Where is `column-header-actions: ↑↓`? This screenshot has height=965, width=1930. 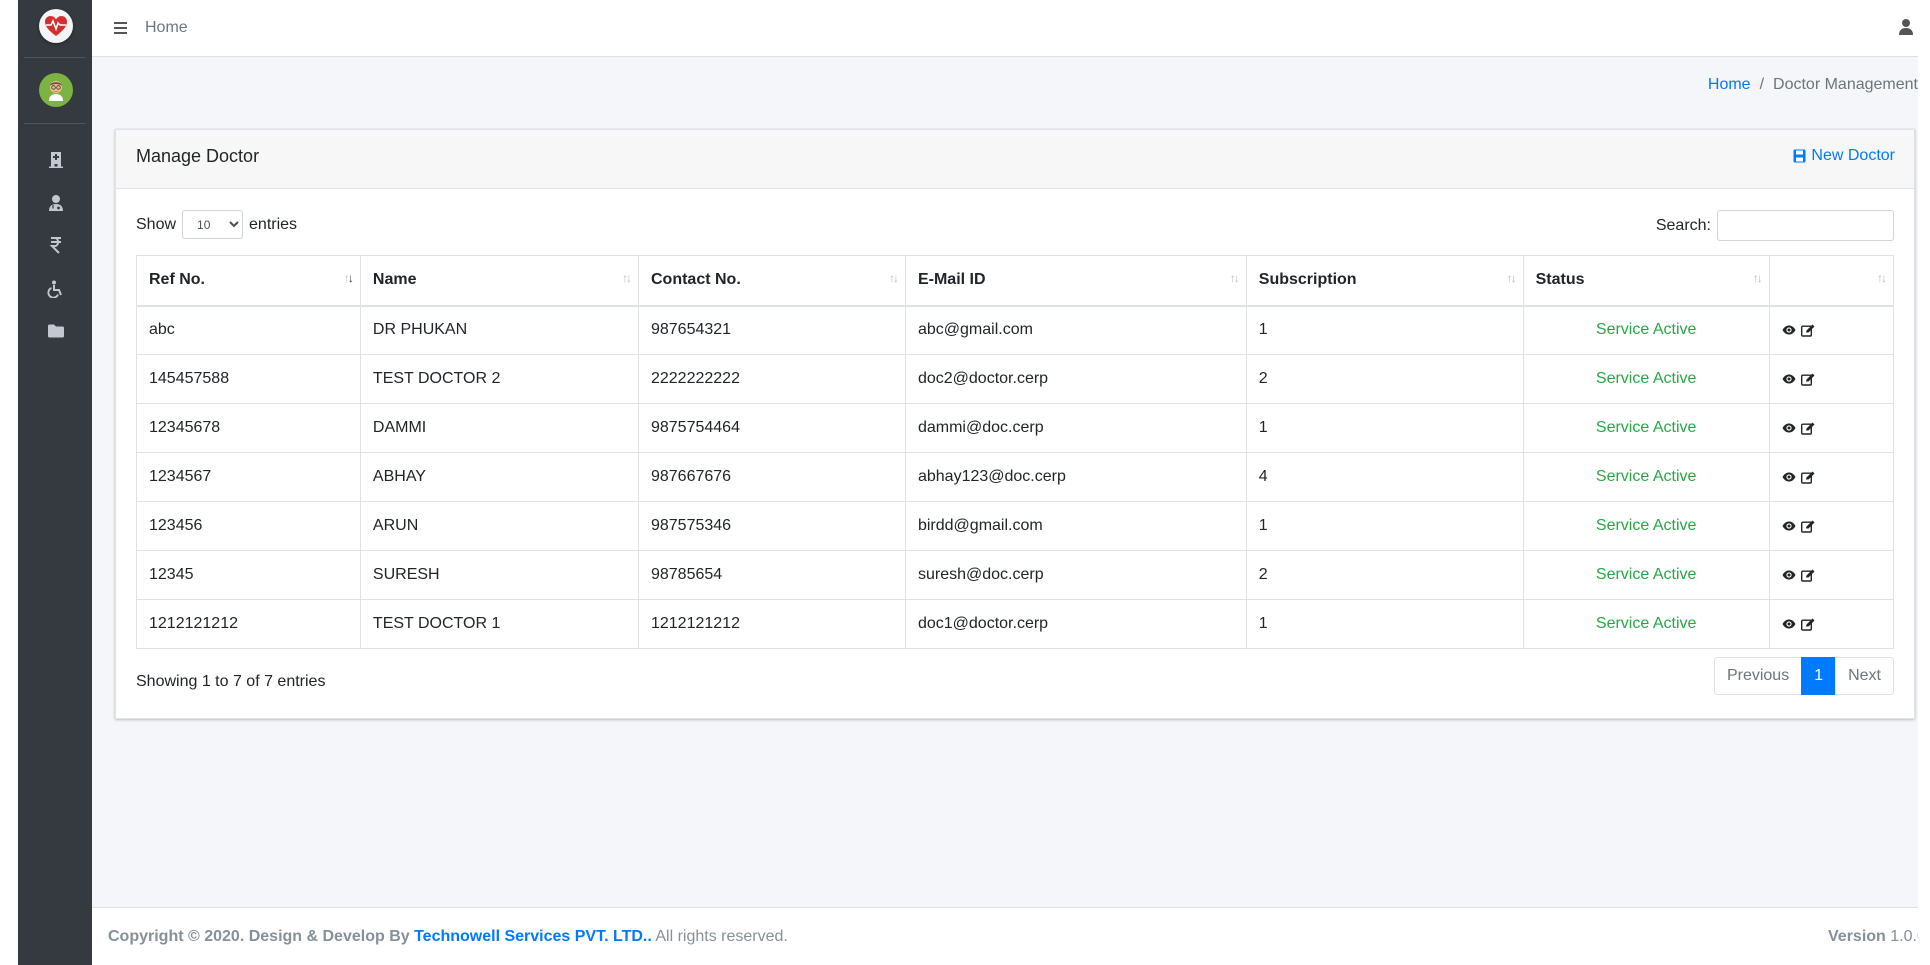
column-header-actions: ↑↓ is located at coordinates (1831, 281).